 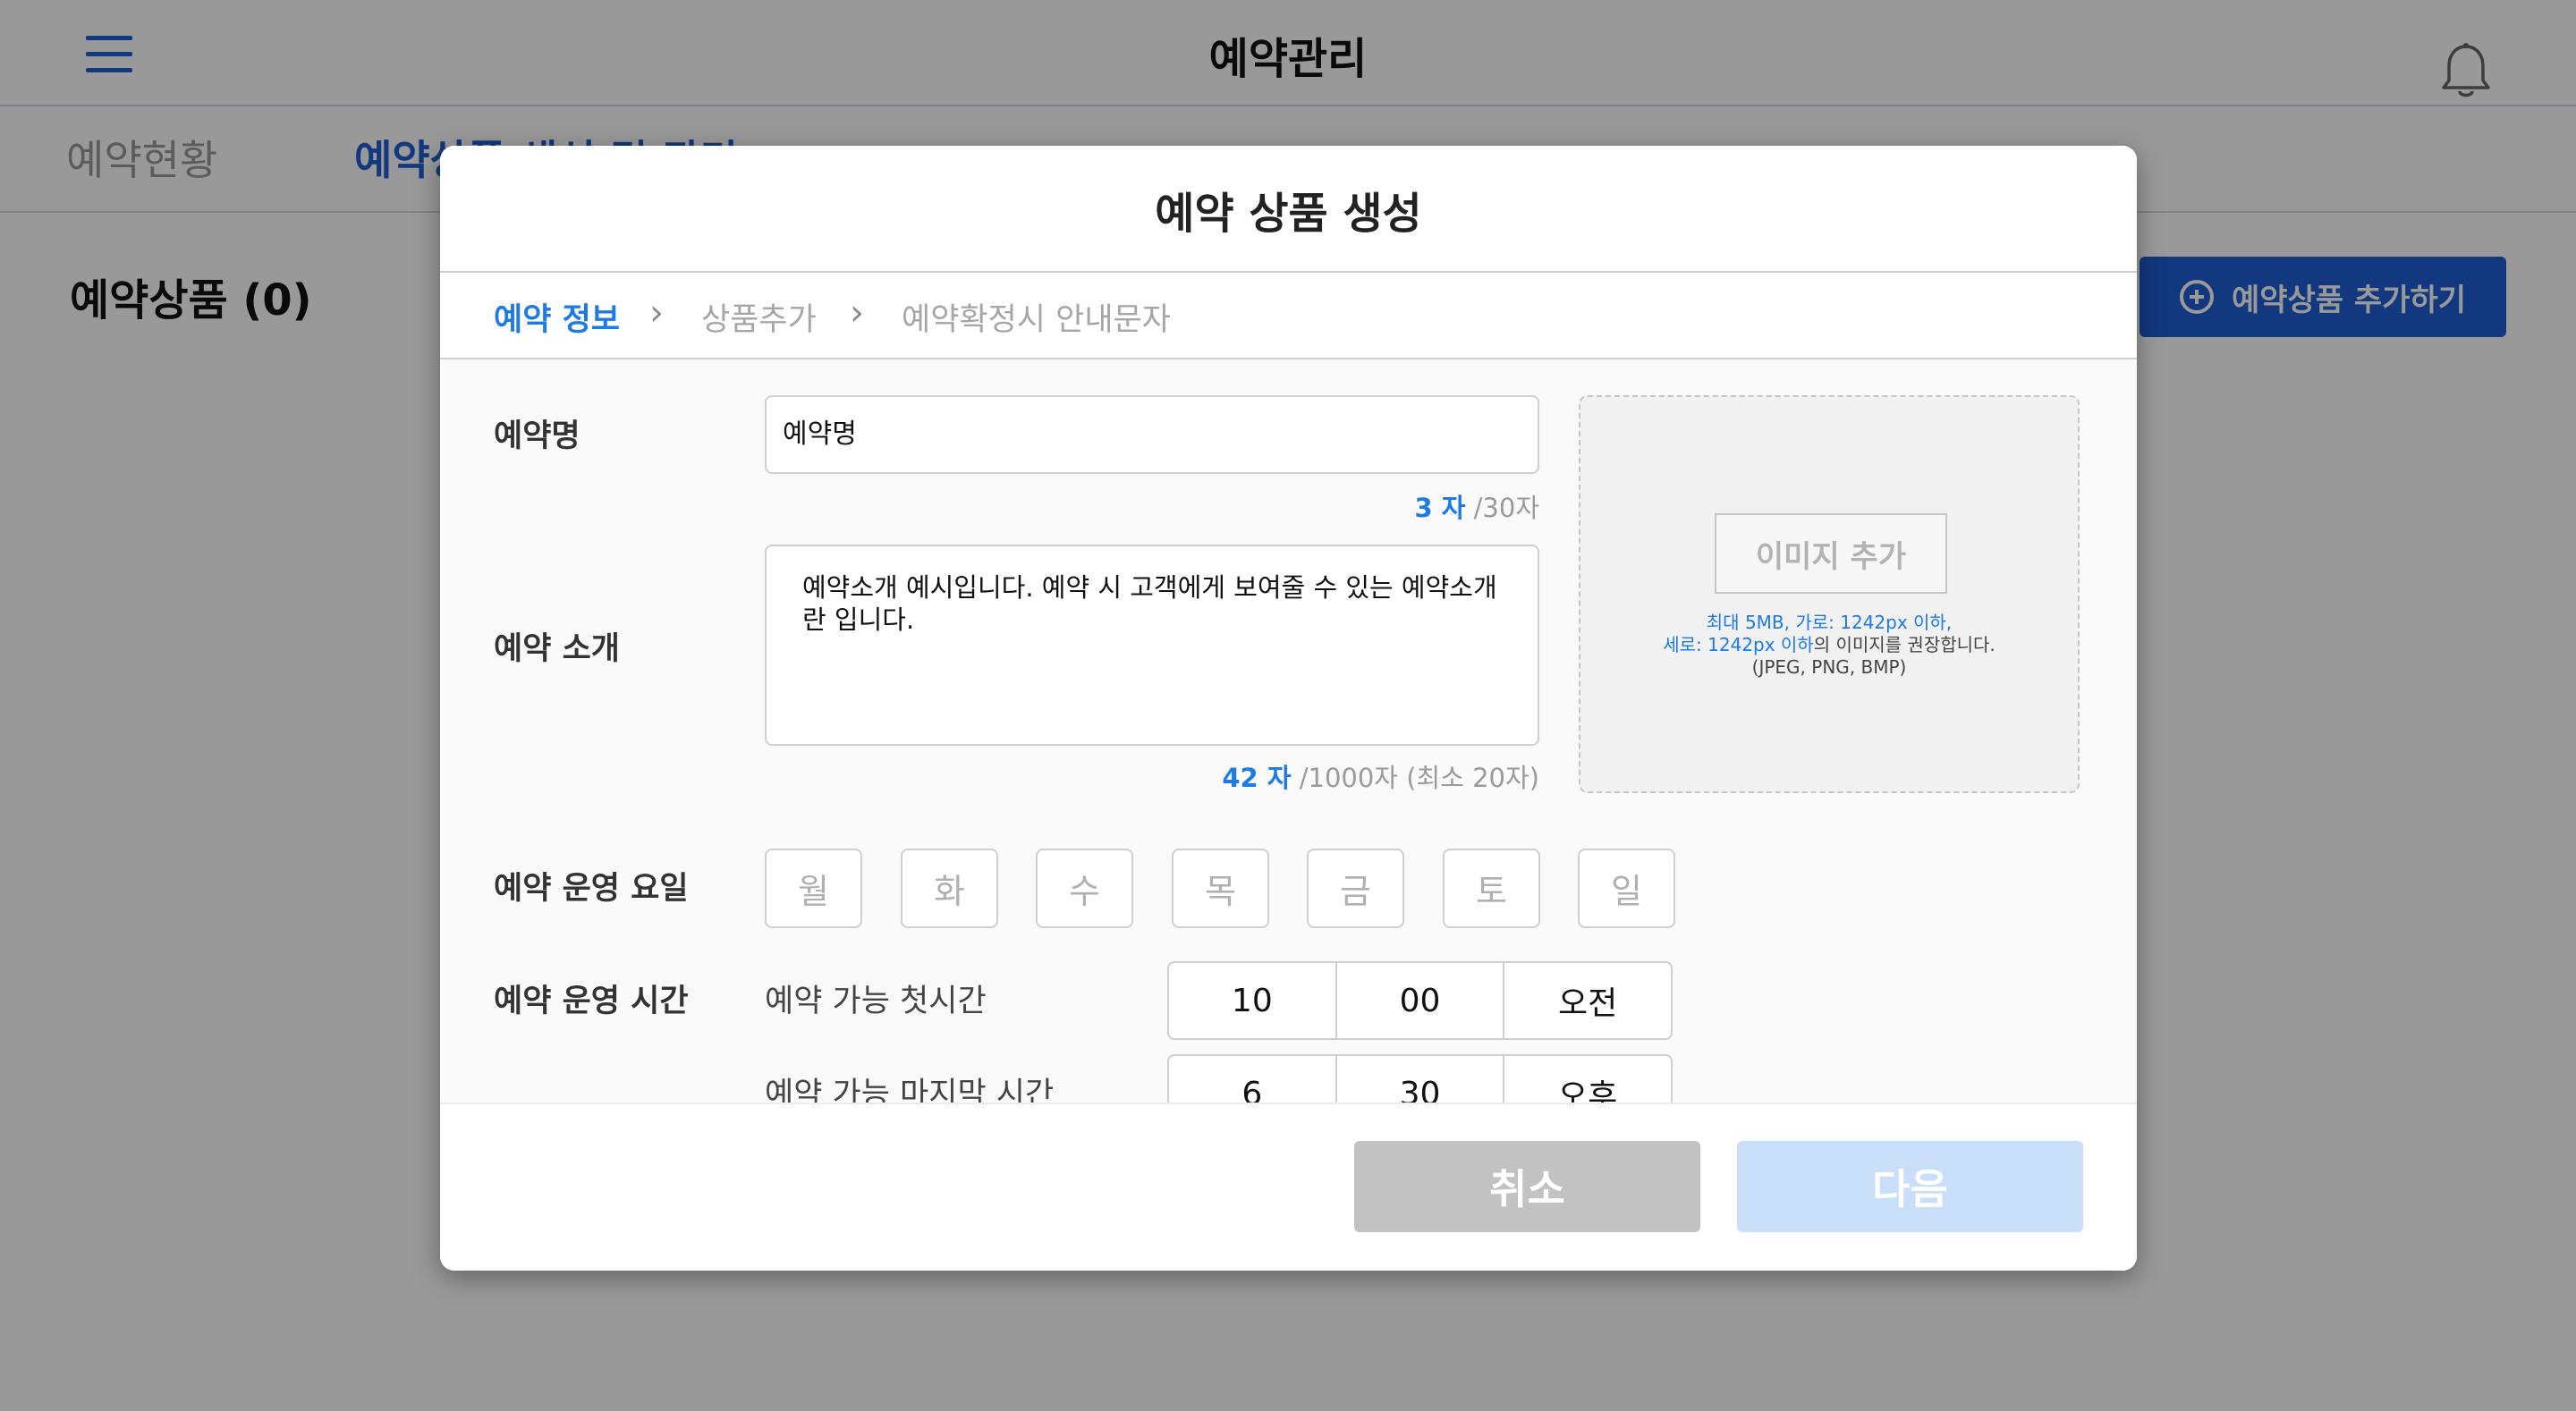 What do you see at coordinates (759, 317) in the screenshot?
I see `step-add-product: 상품추가` at bounding box center [759, 317].